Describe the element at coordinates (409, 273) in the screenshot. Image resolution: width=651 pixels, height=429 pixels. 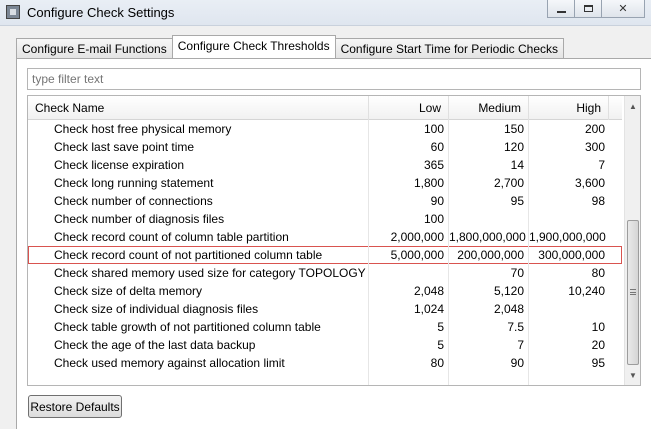
I see `cell-low` at that location.